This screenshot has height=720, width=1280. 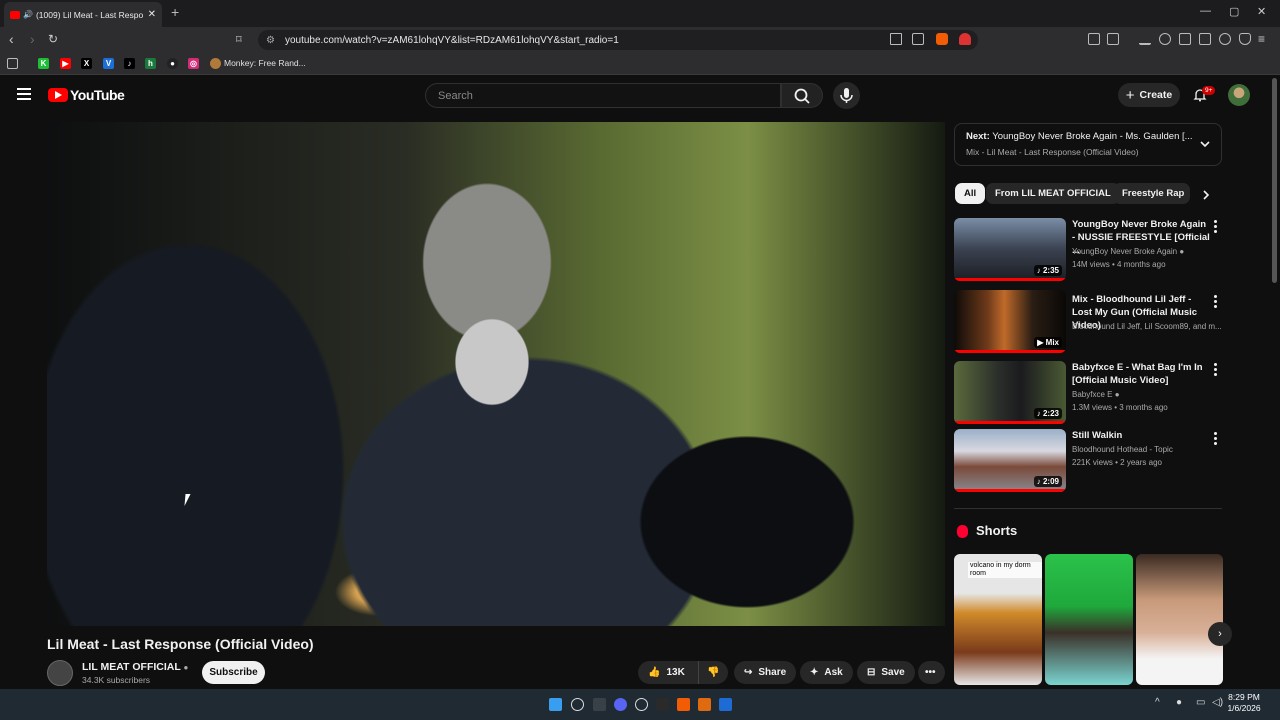 I want to click on maximize-button: ▢, so click(x=1234, y=11).